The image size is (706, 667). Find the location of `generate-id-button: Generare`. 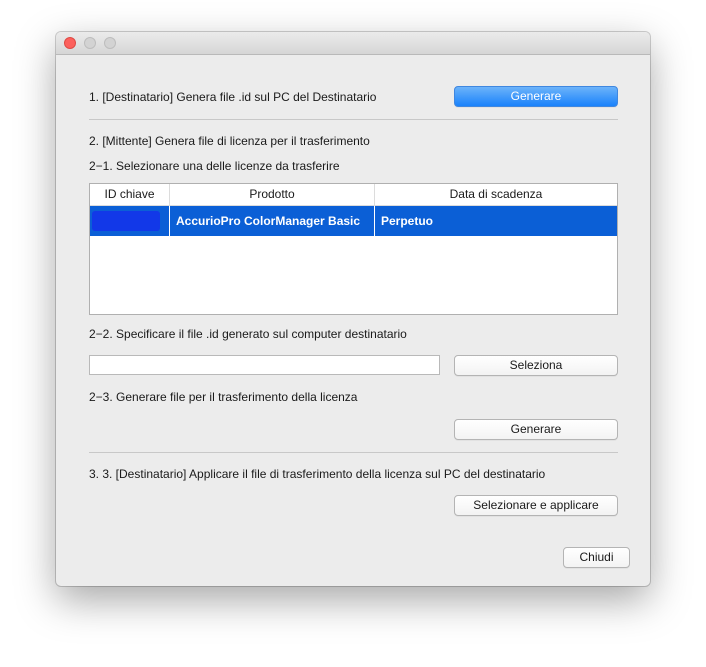

generate-id-button: Generare is located at coordinates (536, 96).